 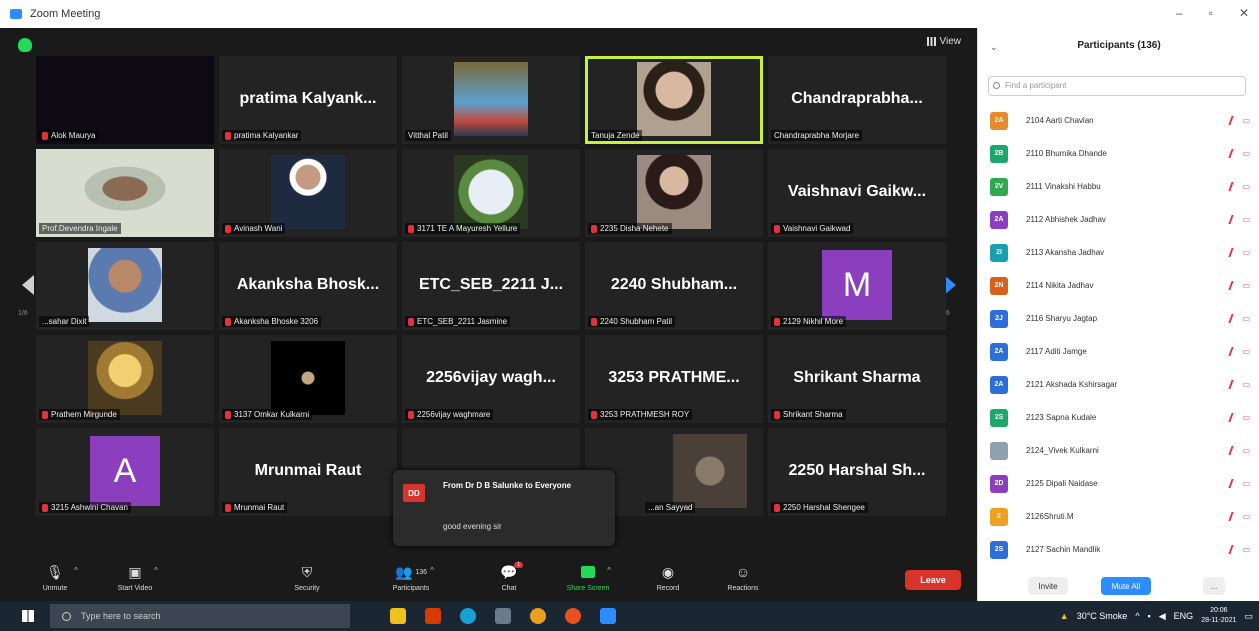 I want to click on notifications-icon: ▭, so click(x=1248, y=616).